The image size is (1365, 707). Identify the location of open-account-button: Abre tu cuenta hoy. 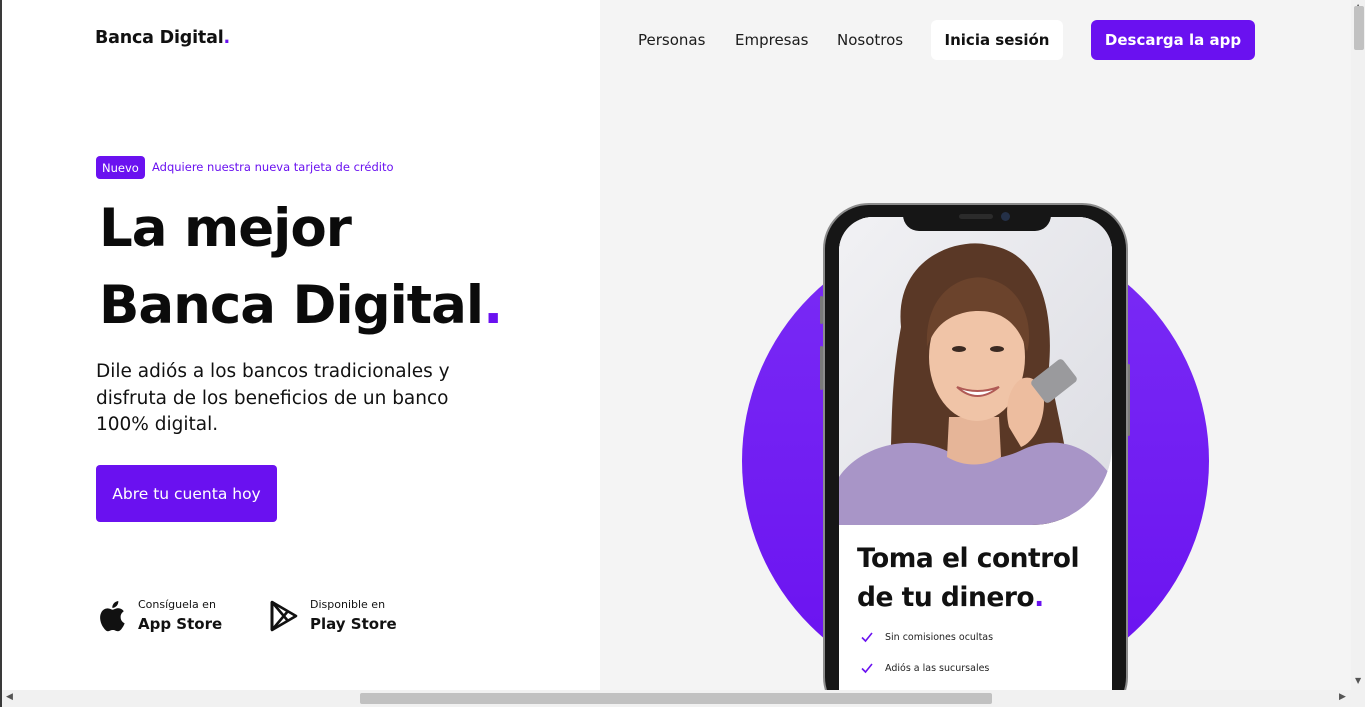
(186, 493).